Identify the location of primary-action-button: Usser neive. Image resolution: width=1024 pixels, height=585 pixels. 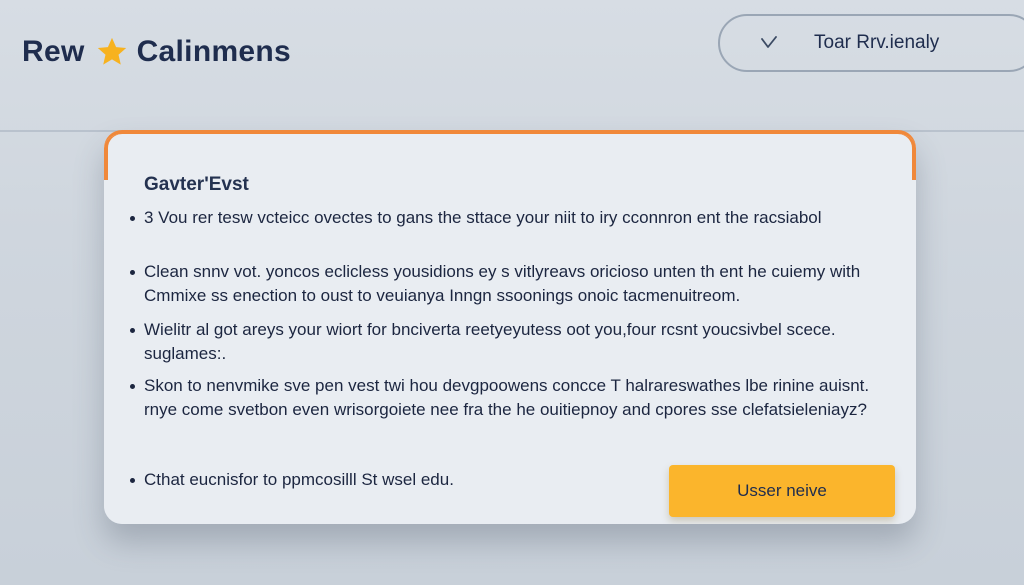
(782, 491).